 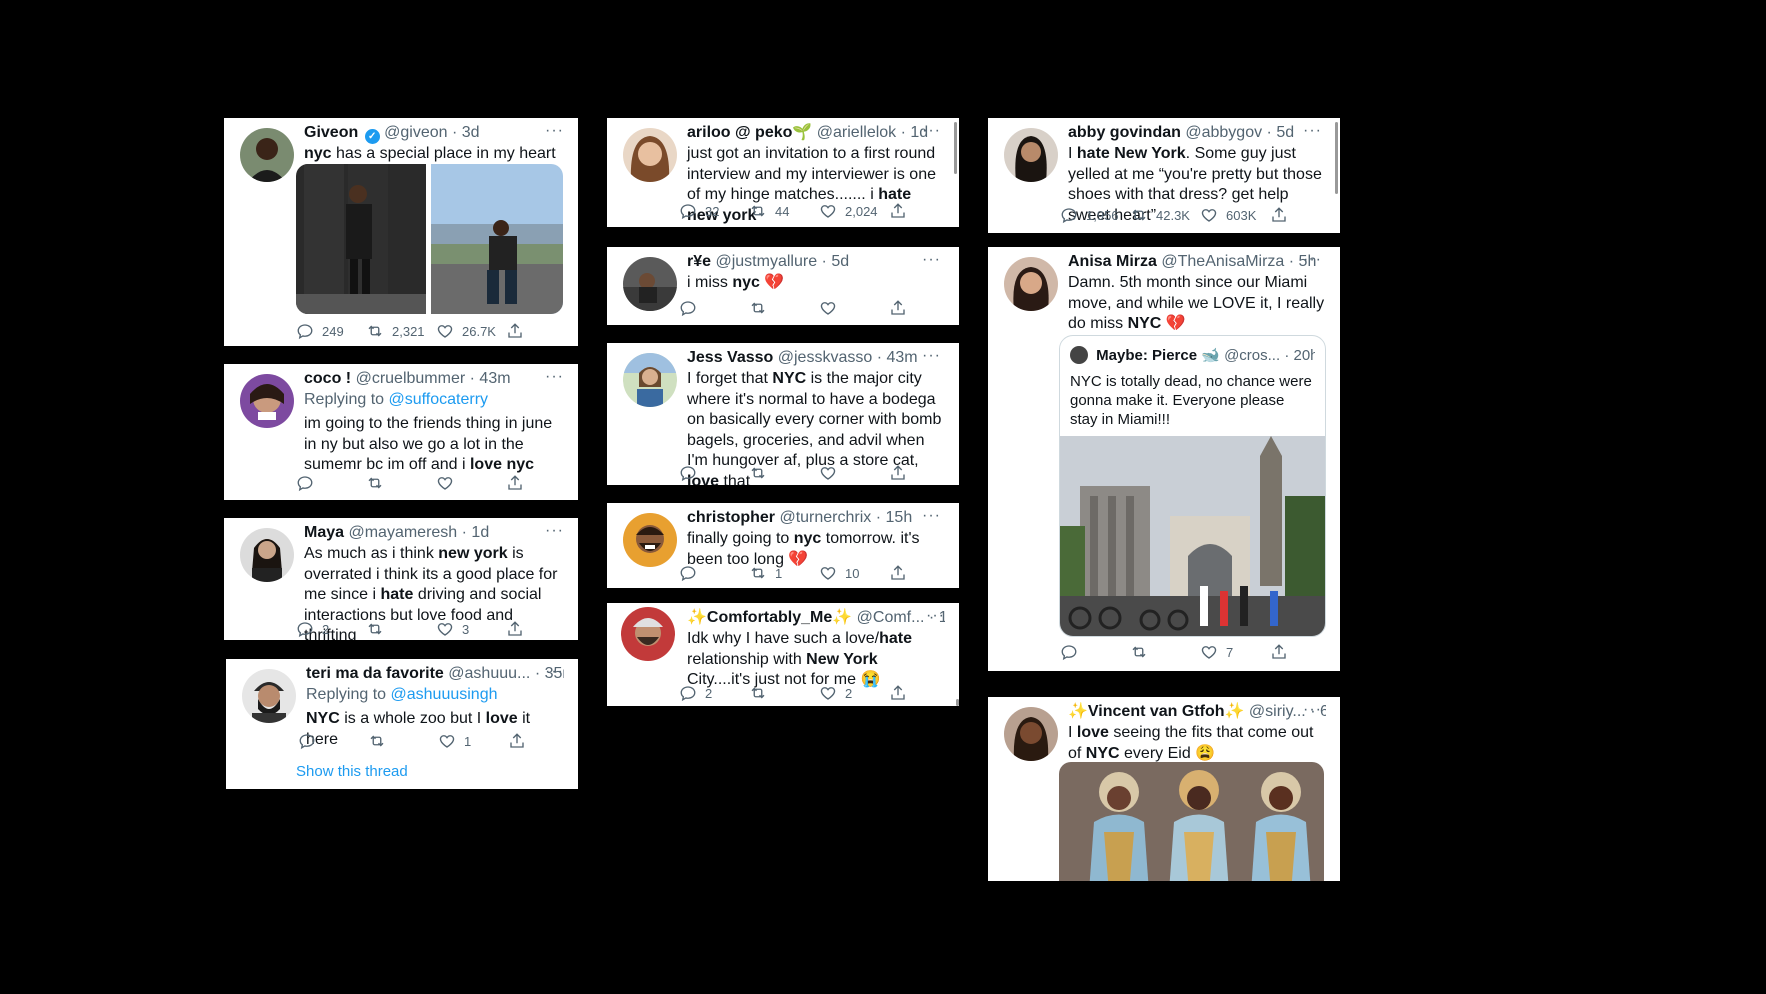 What do you see at coordinates (1299, 355) in the screenshot?
I see `quoted-timestamp: · 20h` at bounding box center [1299, 355].